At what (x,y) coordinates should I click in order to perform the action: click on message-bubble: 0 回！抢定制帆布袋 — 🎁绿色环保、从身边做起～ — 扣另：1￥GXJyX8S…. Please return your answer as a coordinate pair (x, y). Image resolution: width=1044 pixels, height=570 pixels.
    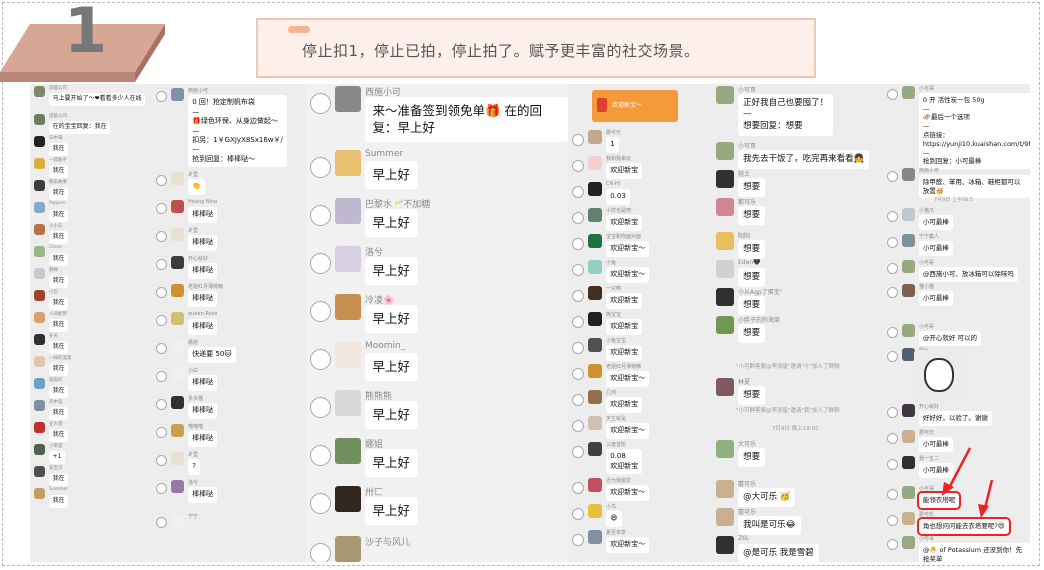
    Looking at the image, I should click on (238, 131).